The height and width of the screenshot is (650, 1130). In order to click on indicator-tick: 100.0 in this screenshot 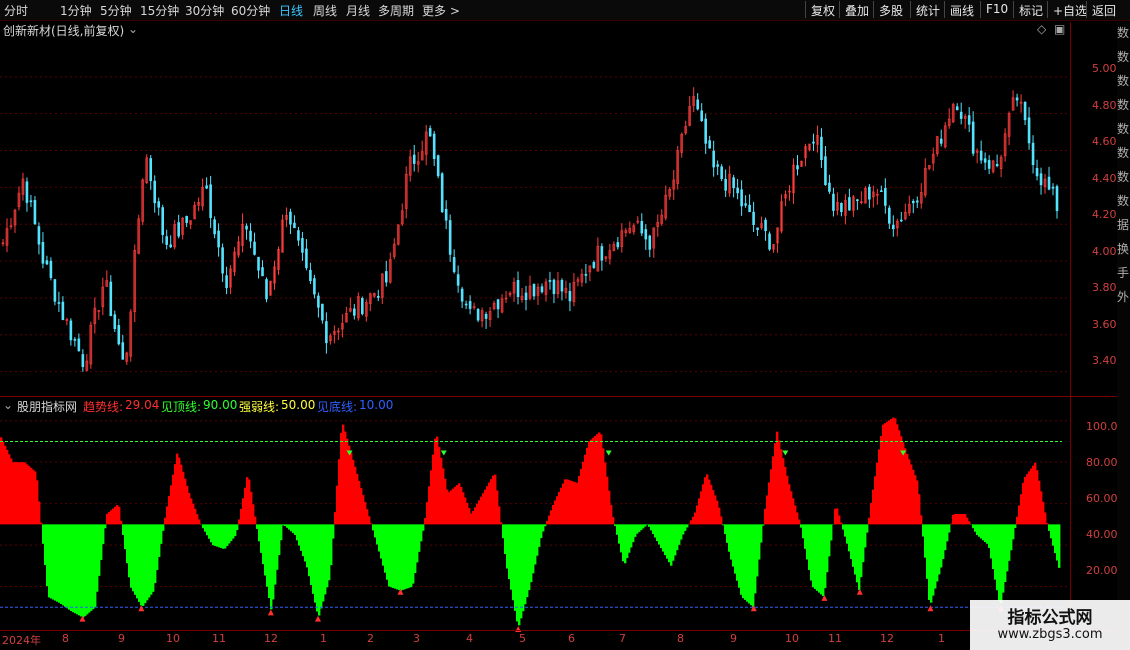, I will do `click(1102, 426)`.